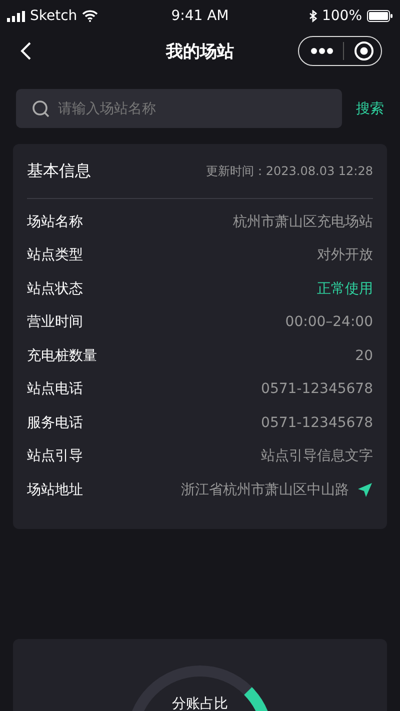 The width and height of the screenshot is (400, 711). Describe the element at coordinates (317, 456) in the screenshot. I see `field-value: 站点引导信息文字` at that location.